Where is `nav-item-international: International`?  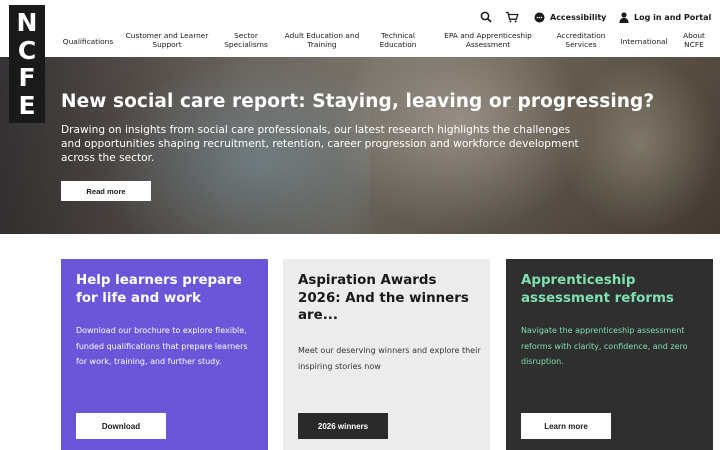 nav-item-international: International is located at coordinates (643, 41).